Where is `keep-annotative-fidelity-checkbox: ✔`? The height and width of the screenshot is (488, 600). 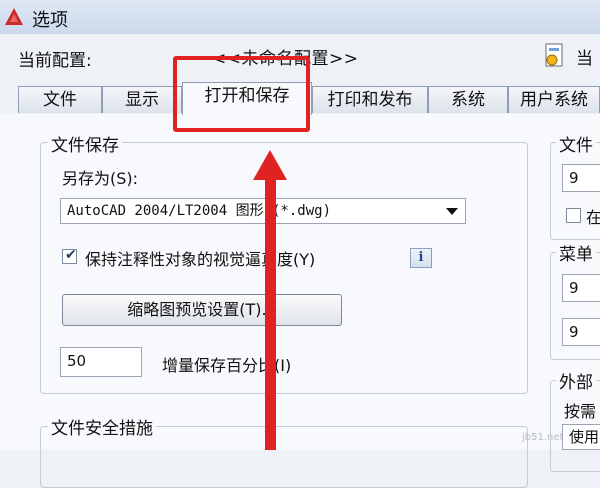 keep-annotative-fidelity-checkbox: ✔ is located at coordinates (69, 255).